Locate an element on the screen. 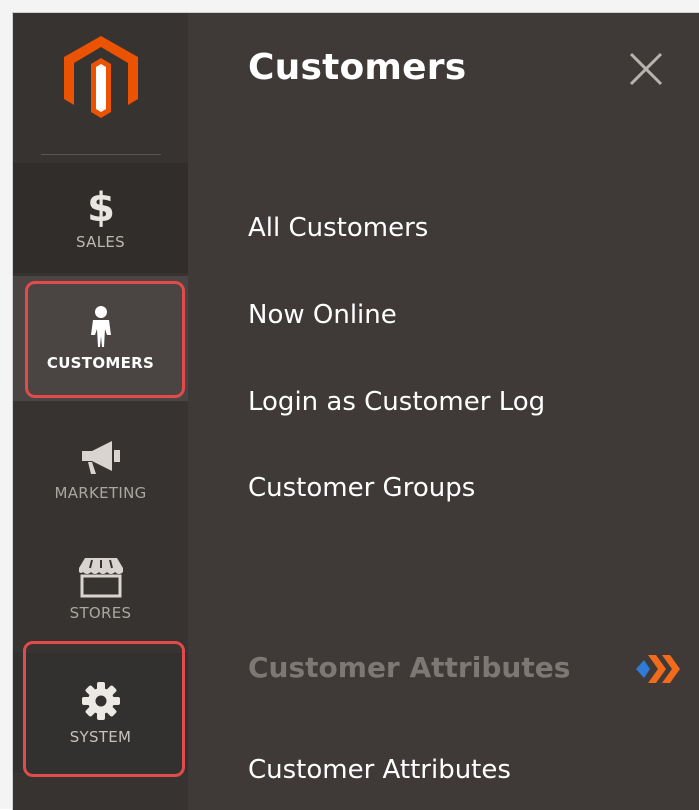  sidebar-item-label: MARKETING is located at coordinates (100, 493).